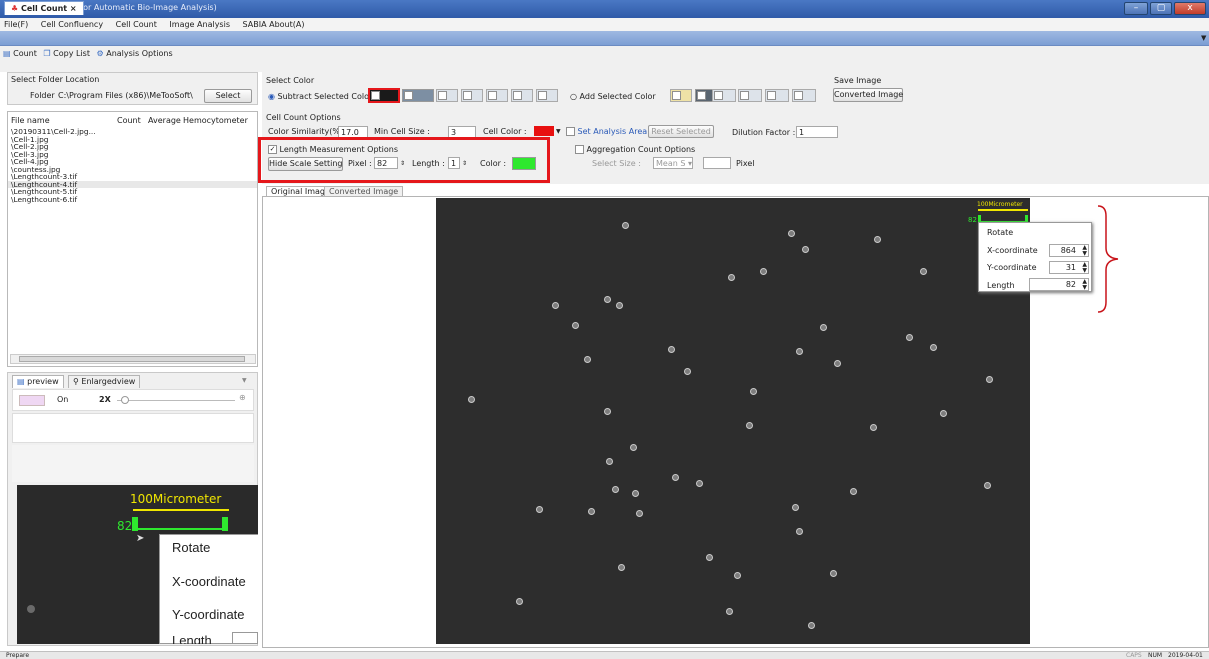  I want to click on copy-list-button: ❐ Copy List, so click(66, 54).